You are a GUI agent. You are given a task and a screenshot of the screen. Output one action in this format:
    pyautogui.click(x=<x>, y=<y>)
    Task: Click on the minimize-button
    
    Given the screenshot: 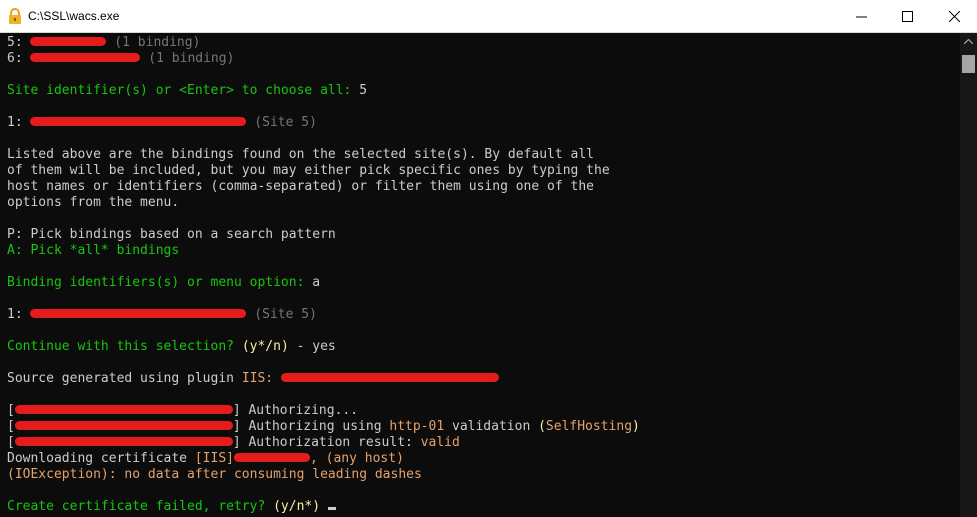 What is the action you would take?
    pyautogui.click(x=861, y=16)
    